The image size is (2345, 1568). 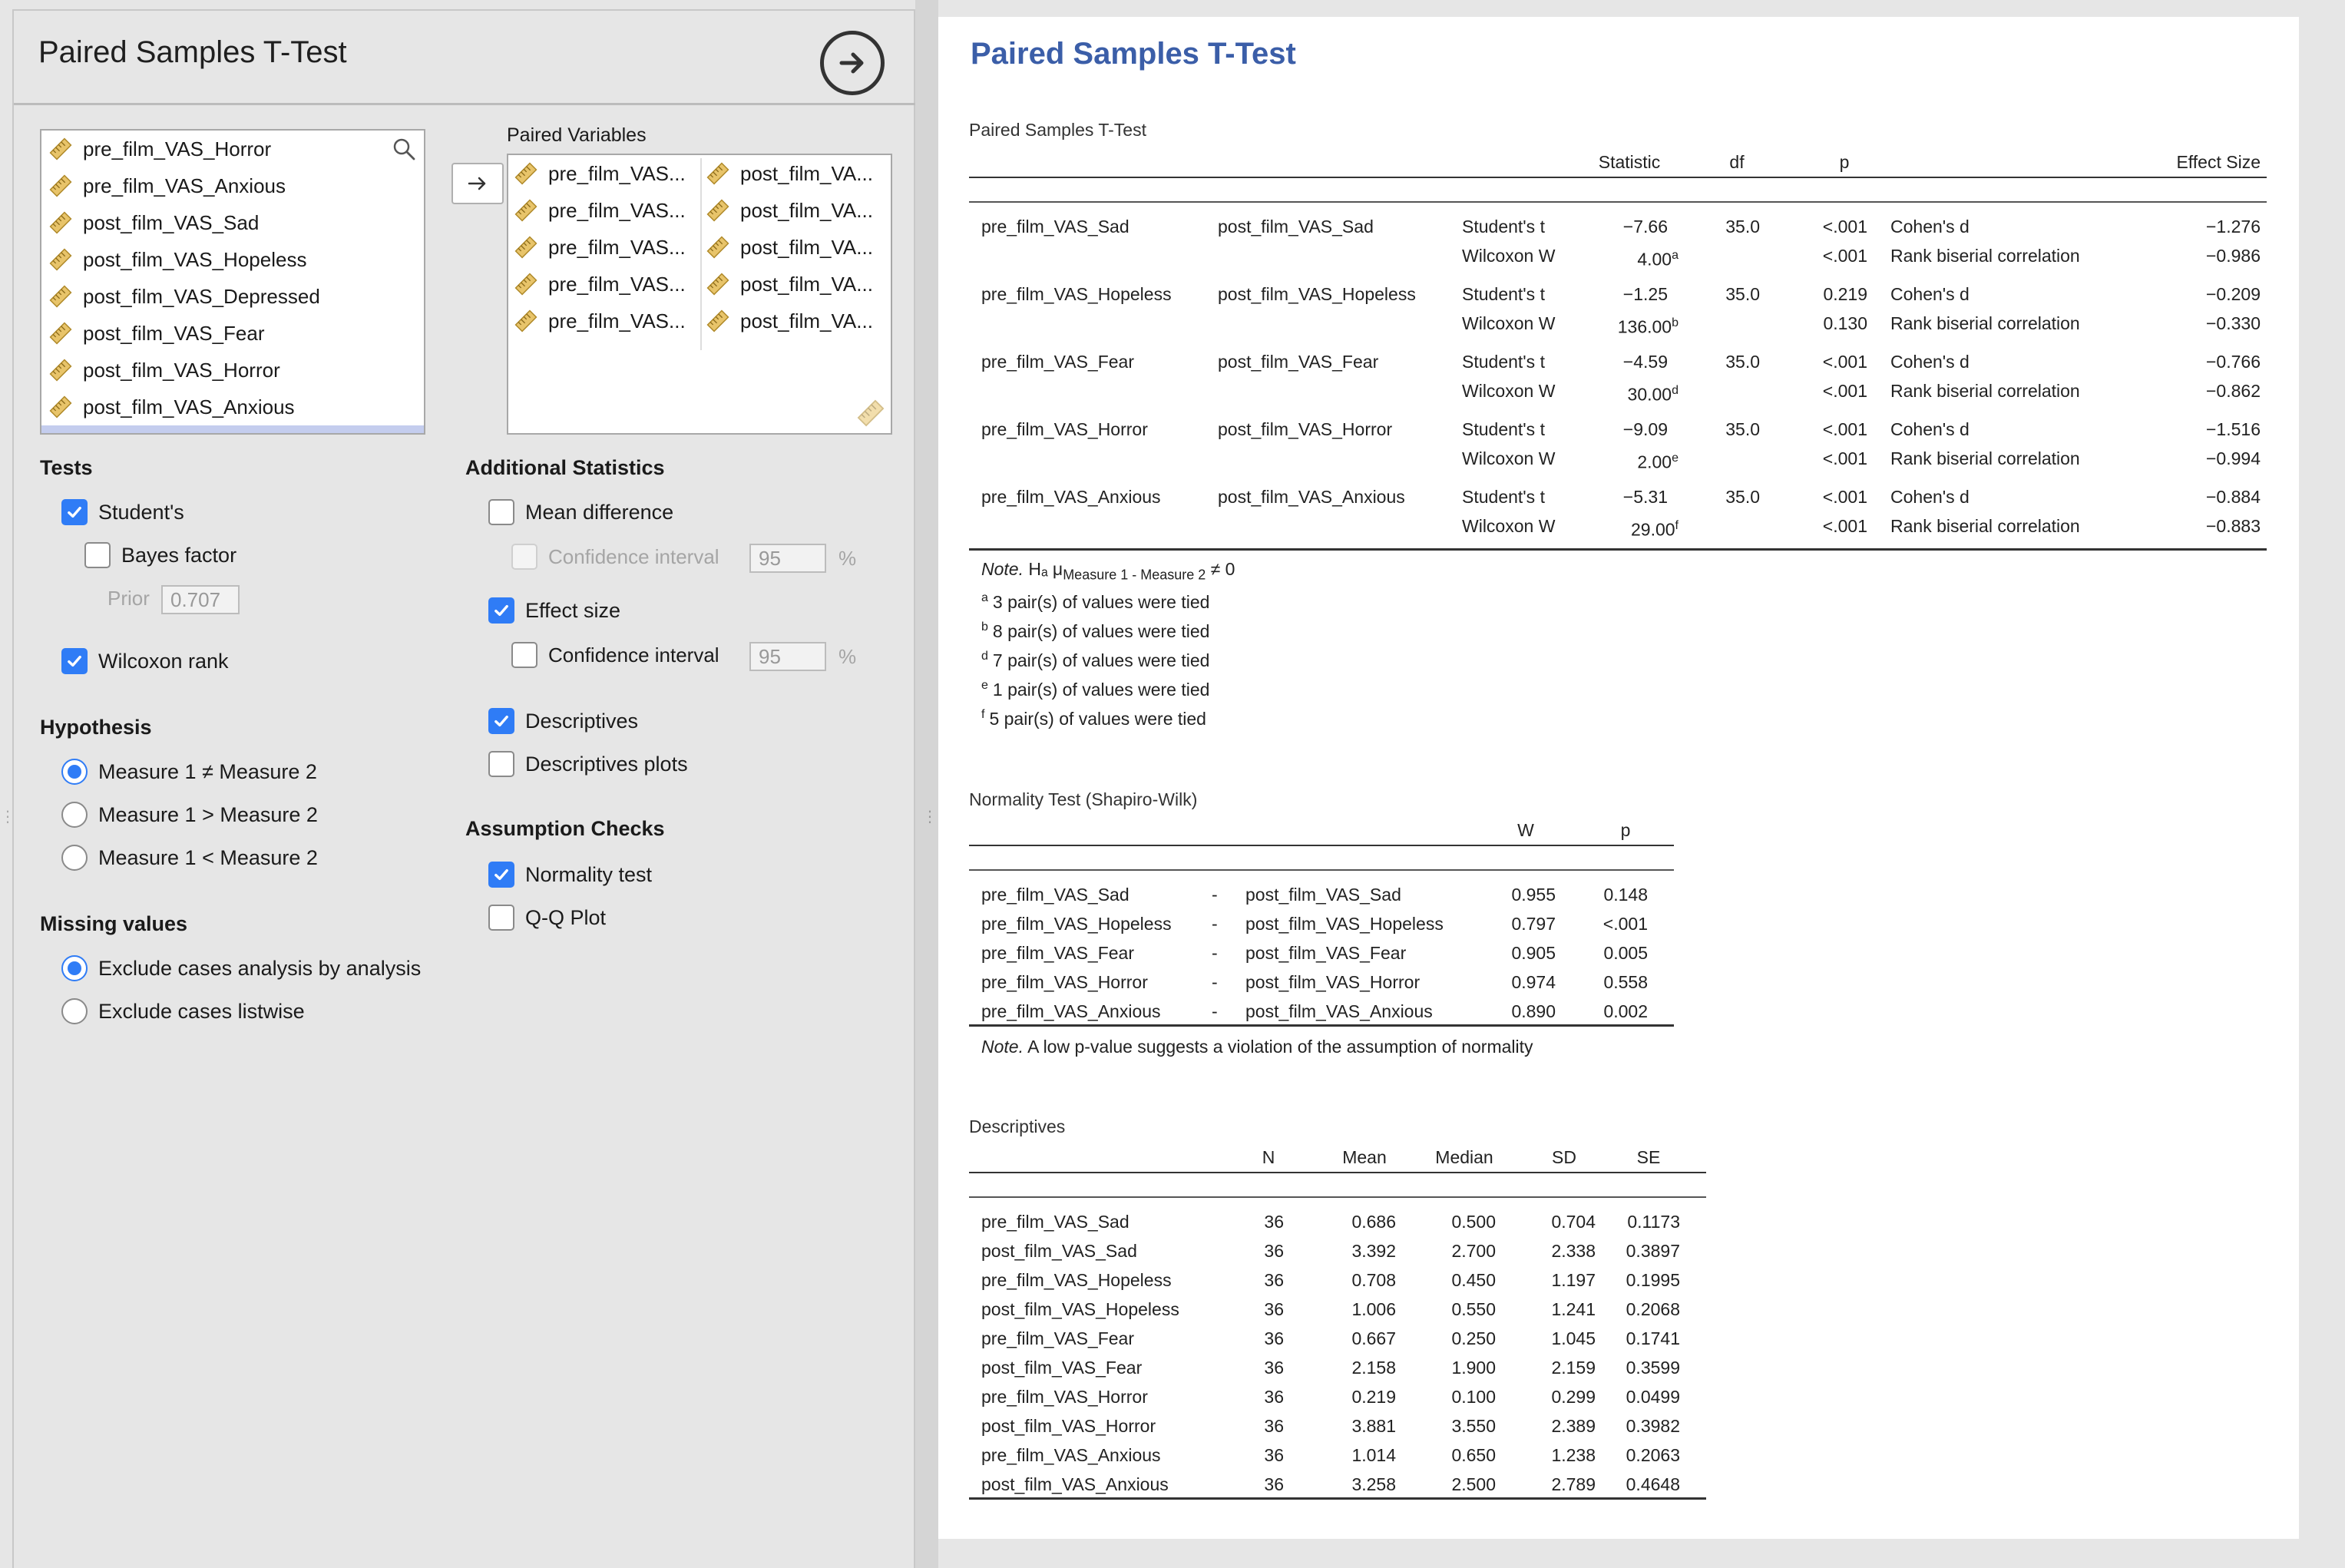 I want to click on students-label: Student's, so click(x=141, y=512).